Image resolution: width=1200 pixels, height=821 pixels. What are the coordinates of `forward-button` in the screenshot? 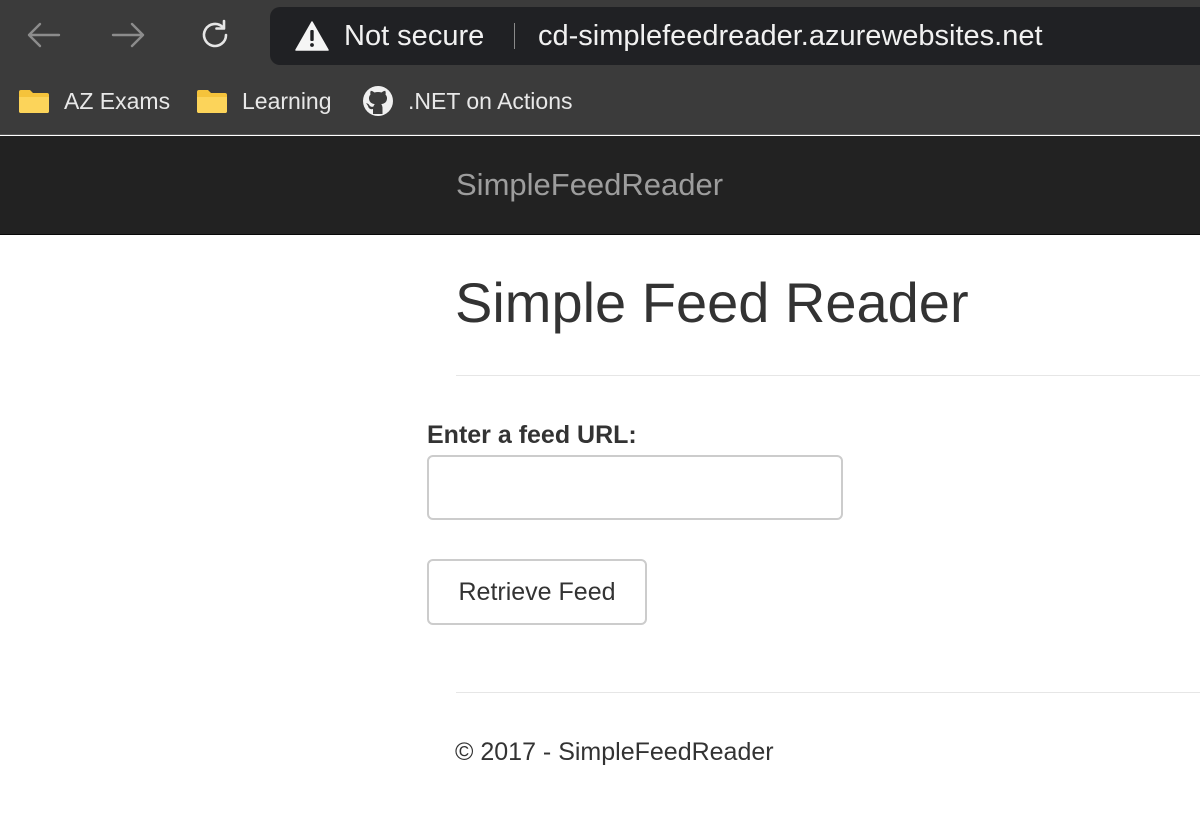 It's located at (129, 35).